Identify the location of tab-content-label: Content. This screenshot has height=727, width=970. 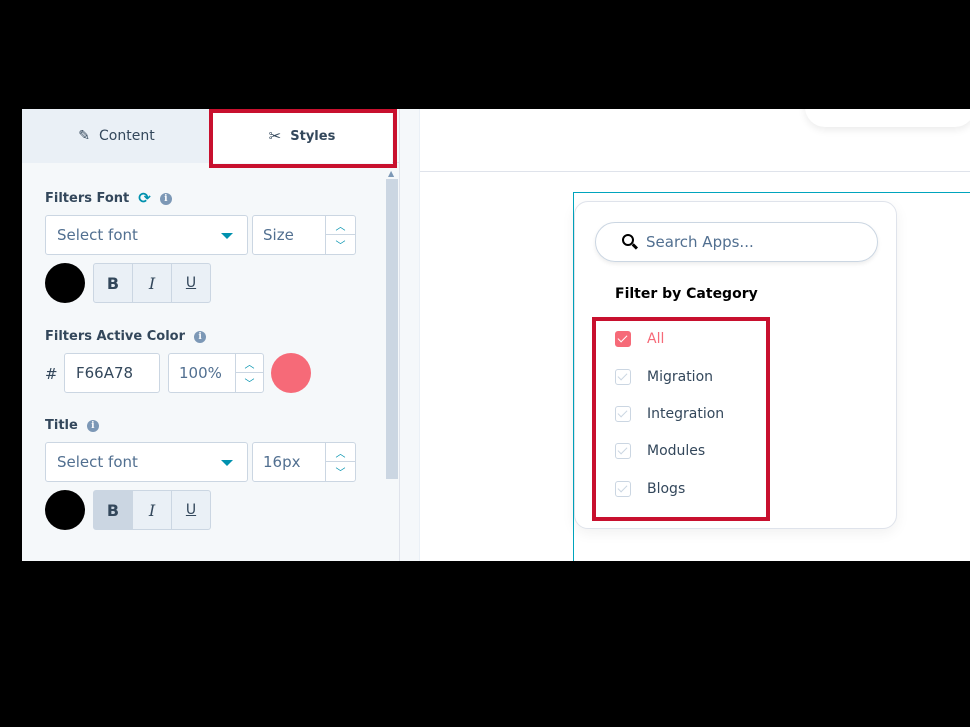
(127, 136).